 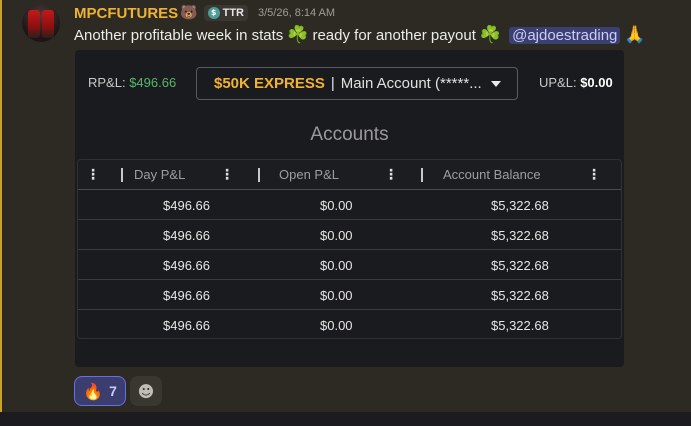 I want to click on username: MPCFUTURES, so click(x=126, y=13).